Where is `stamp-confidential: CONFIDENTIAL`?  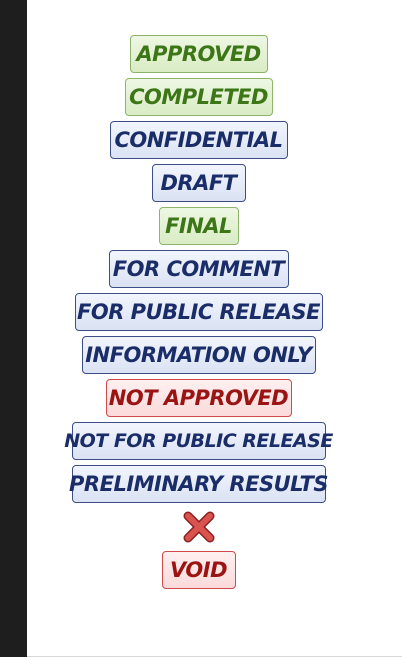
stamp-confidential: CONFIDENTIAL is located at coordinates (198, 140).